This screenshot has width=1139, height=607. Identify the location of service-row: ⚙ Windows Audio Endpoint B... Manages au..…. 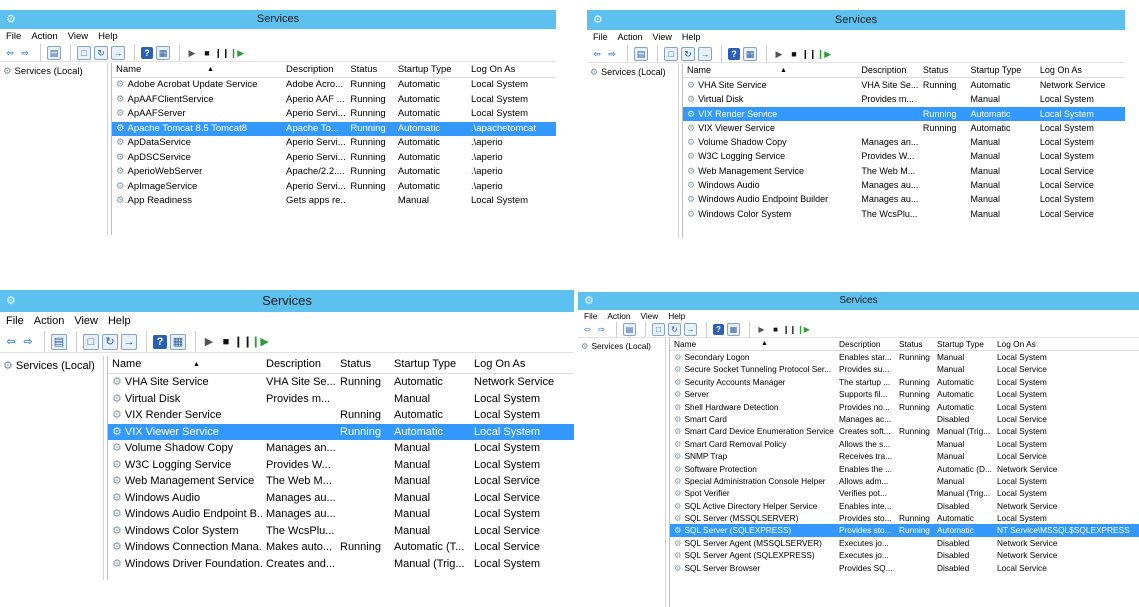
(341, 514).